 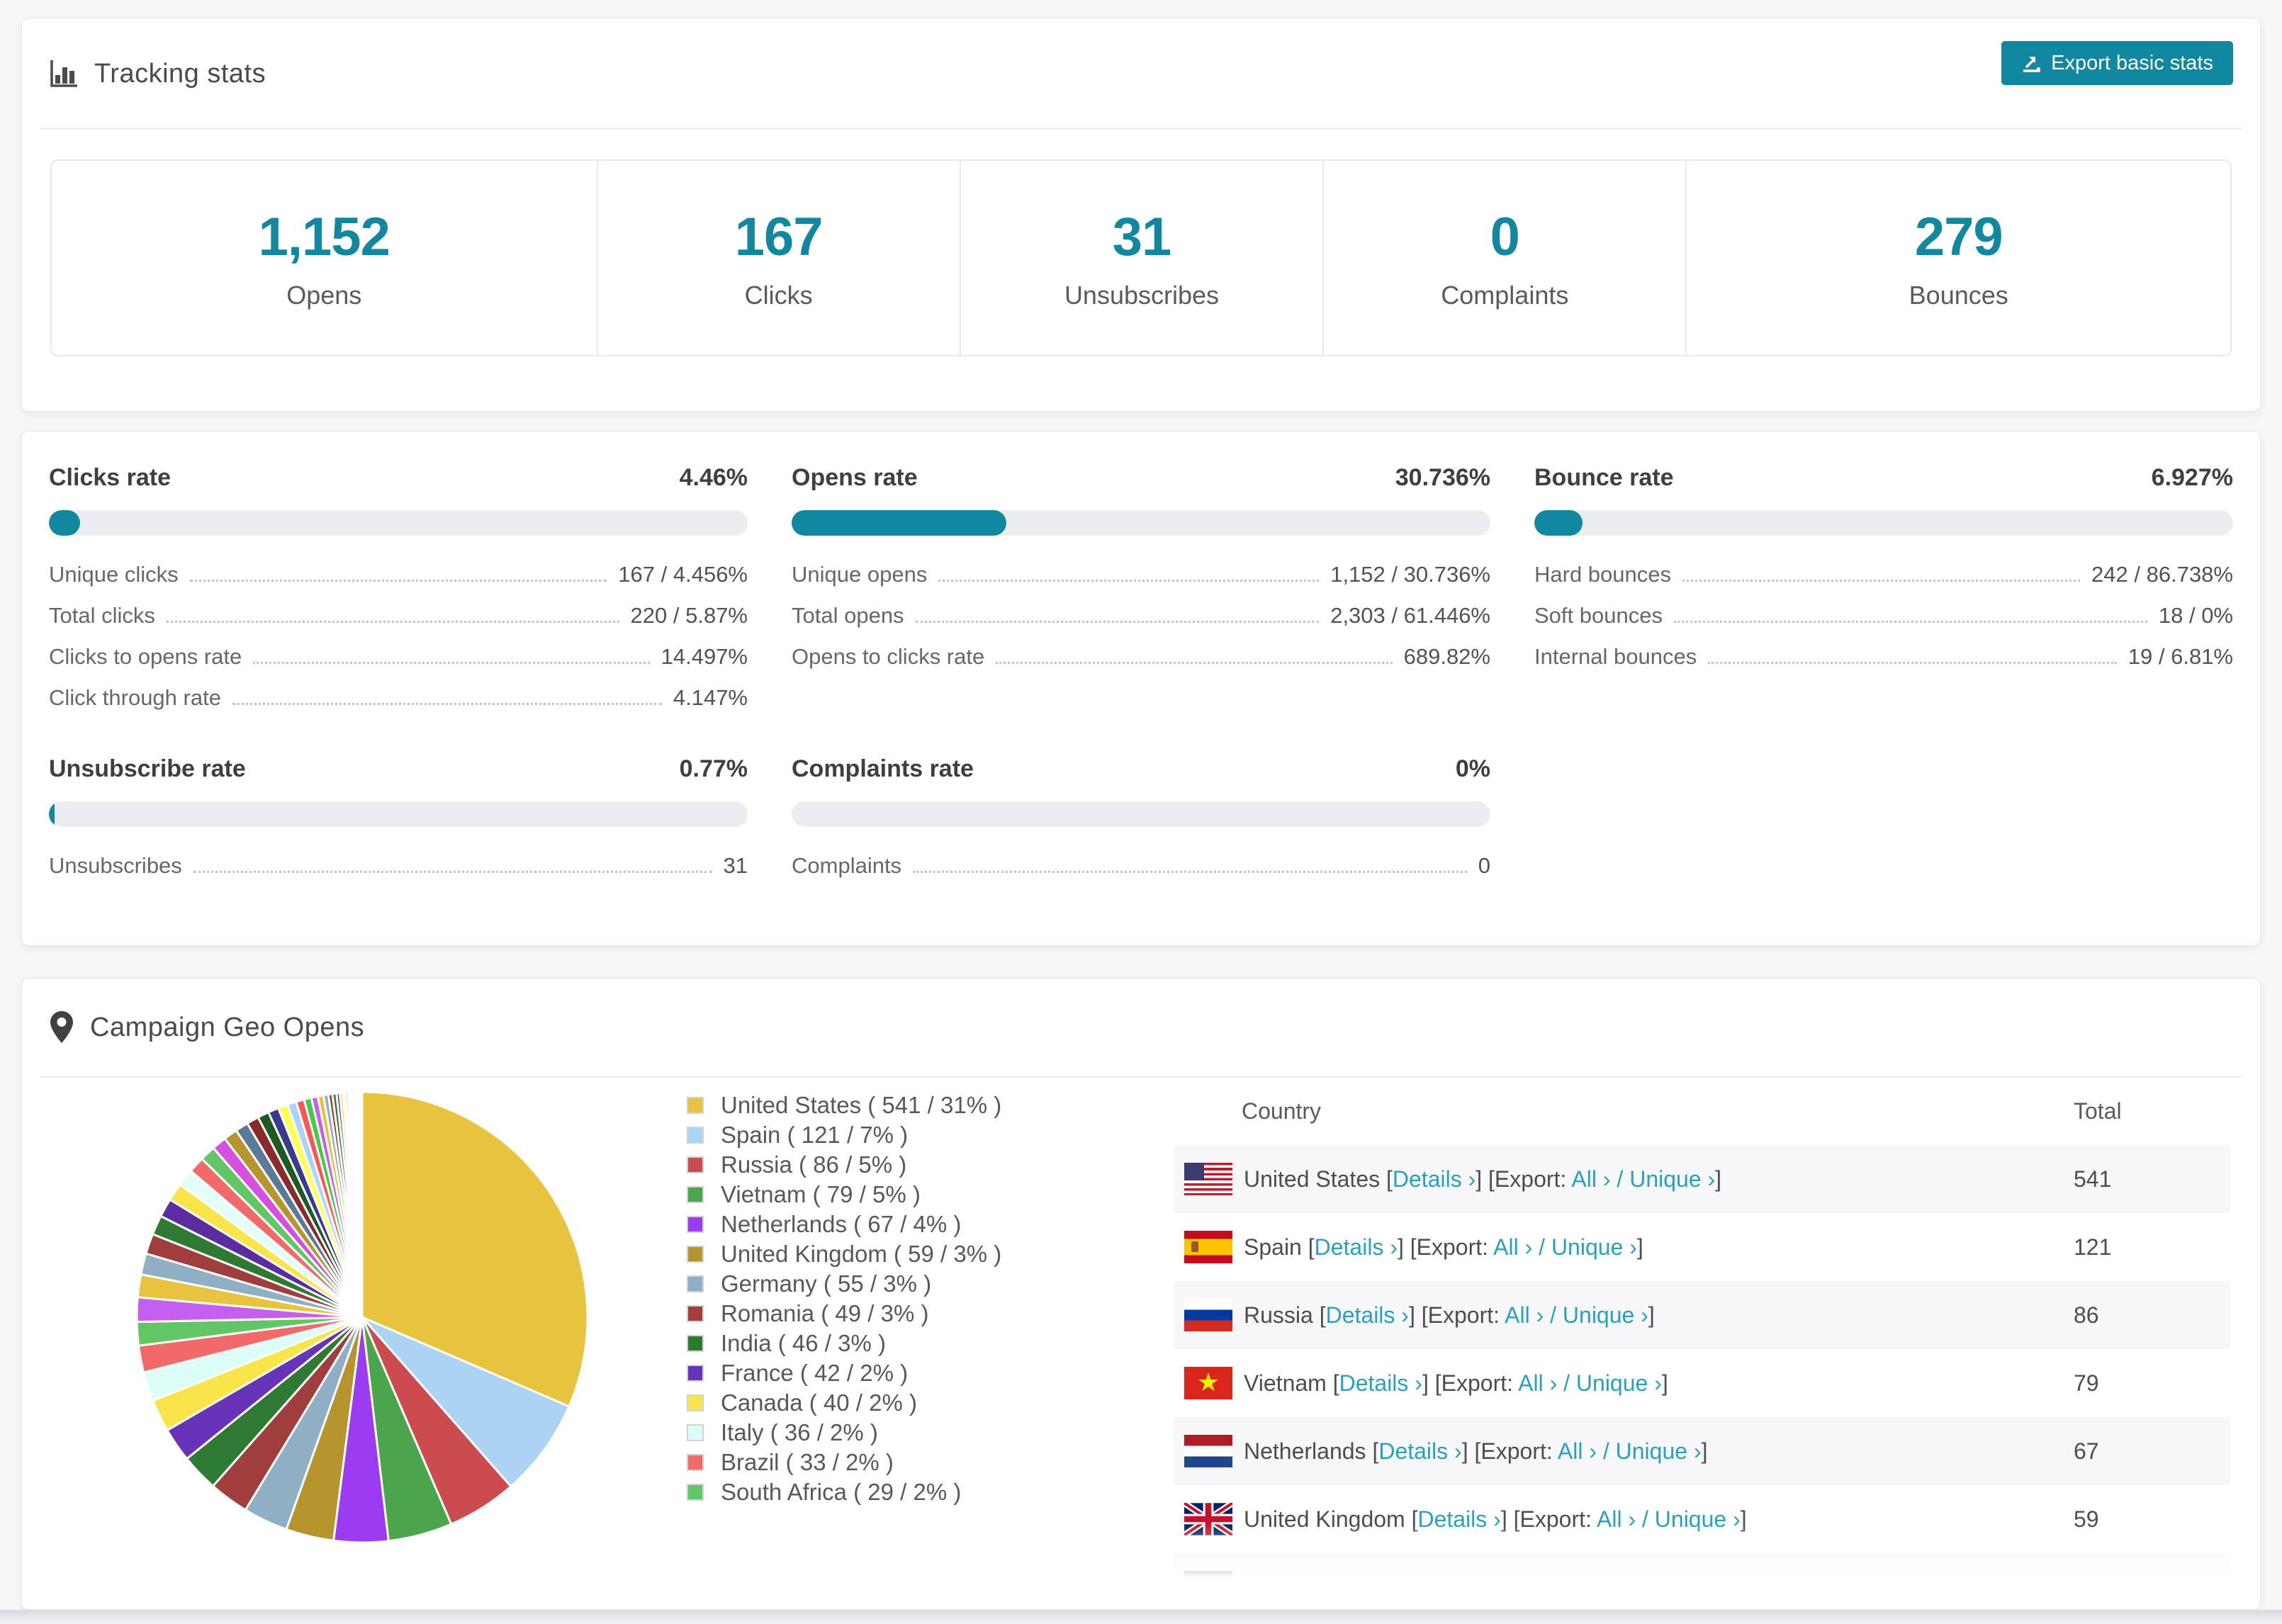 I want to click on rate-rows: Unsubscribes 31, so click(x=399, y=866).